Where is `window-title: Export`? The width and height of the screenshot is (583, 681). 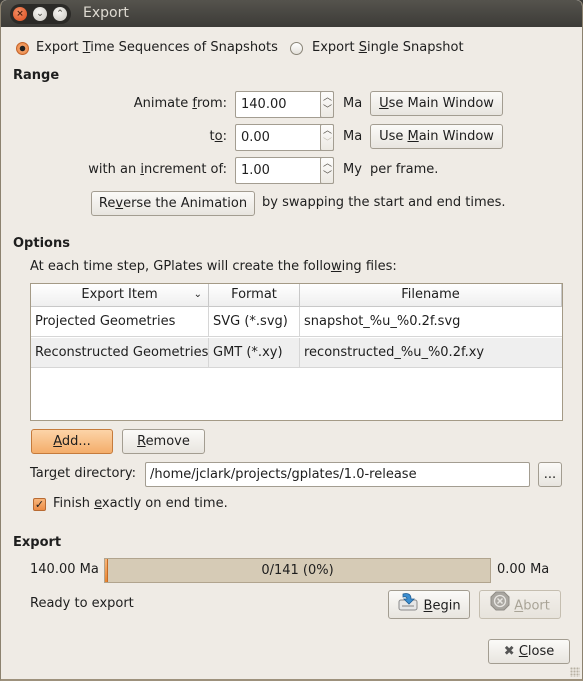
window-title: Export is located at coordinates (106, 13).